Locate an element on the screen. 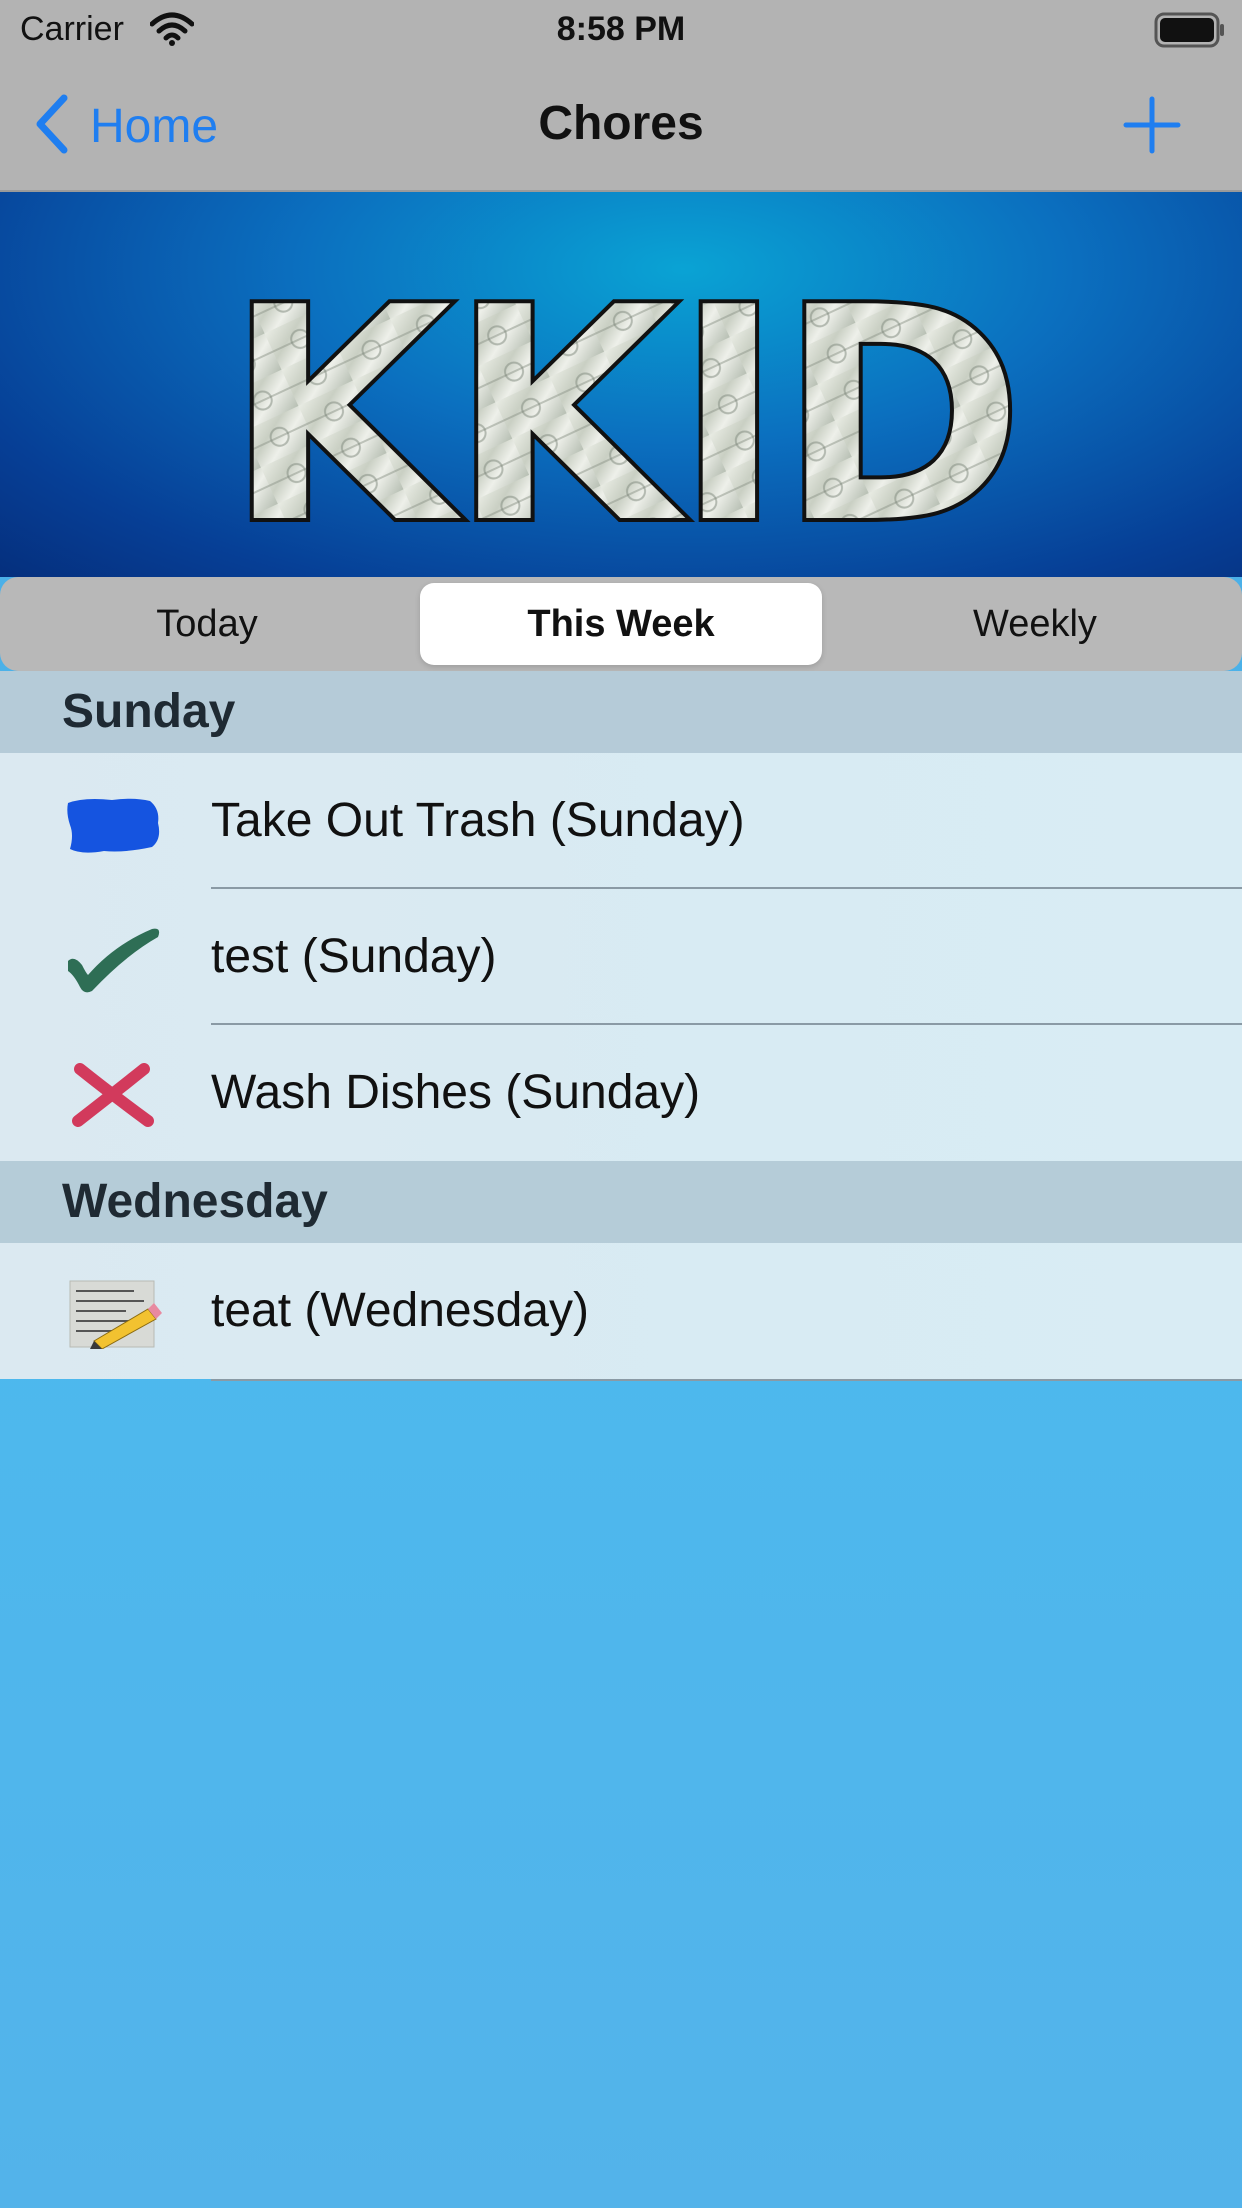  tab-today: Today is located at coordinates (207, 624).